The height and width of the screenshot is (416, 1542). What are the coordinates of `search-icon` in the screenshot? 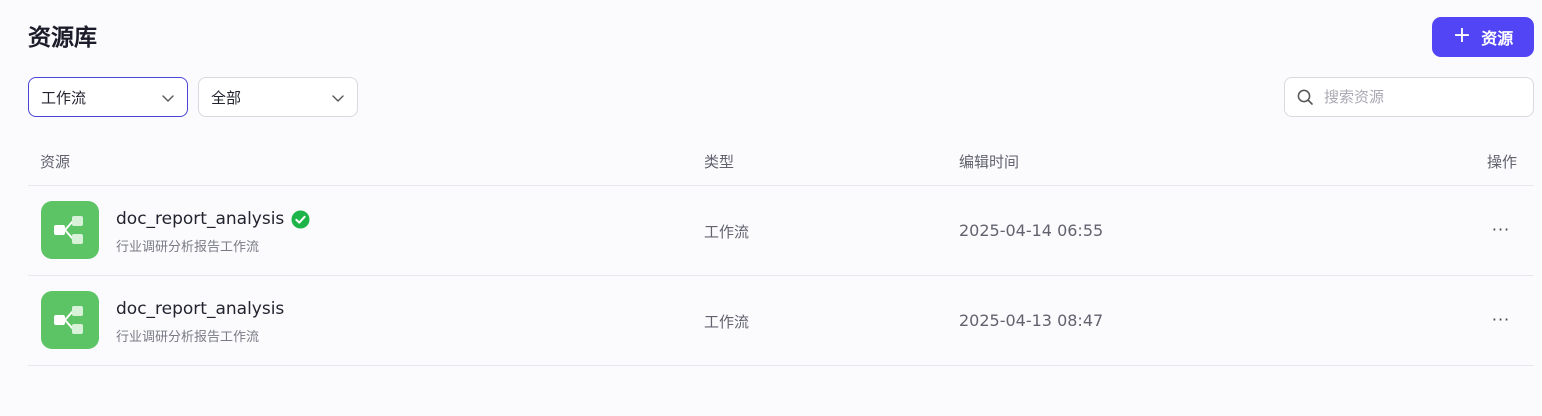 It's located at (1305, 97).